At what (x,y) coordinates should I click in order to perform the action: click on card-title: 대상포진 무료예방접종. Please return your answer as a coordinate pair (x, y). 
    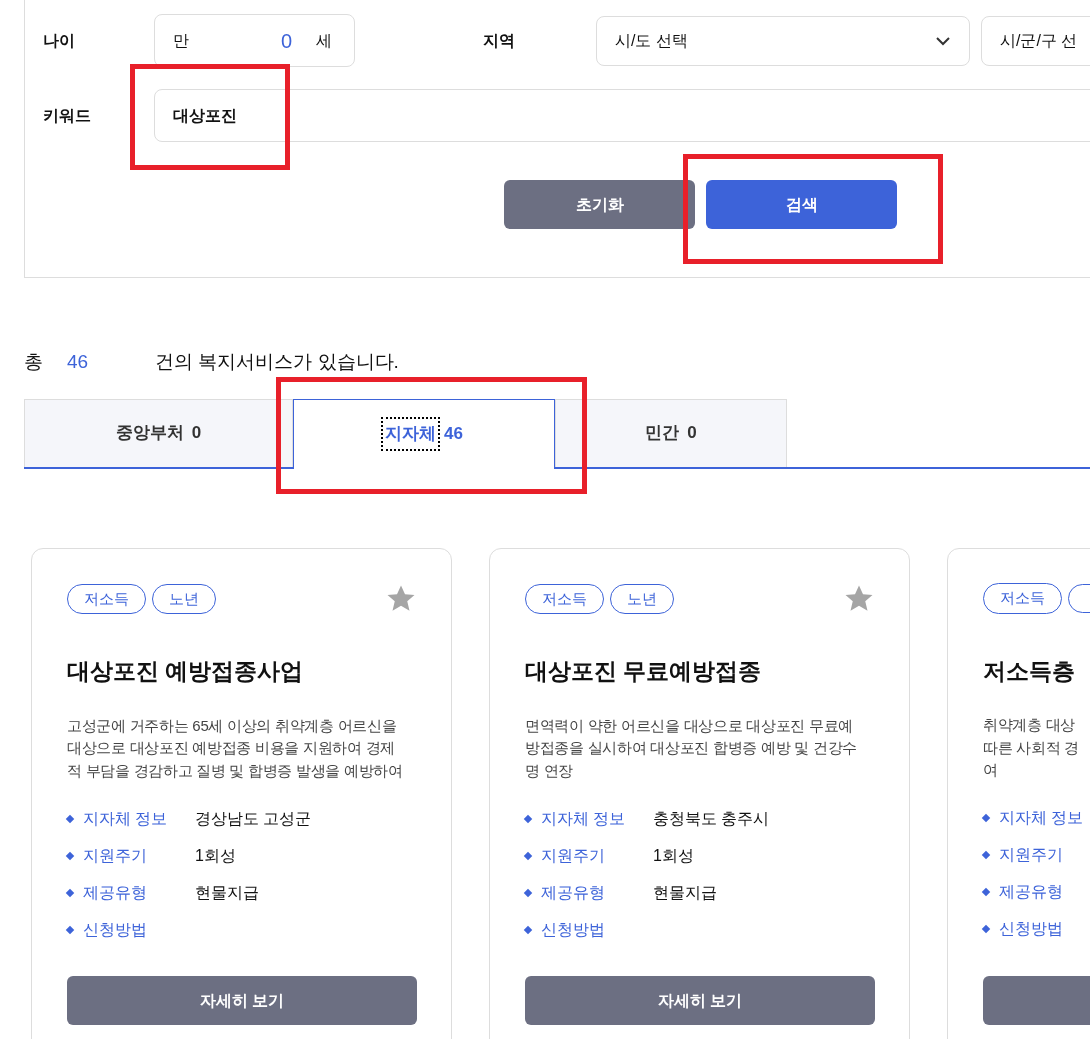
    Looking at the image, I should click on (644, 671).